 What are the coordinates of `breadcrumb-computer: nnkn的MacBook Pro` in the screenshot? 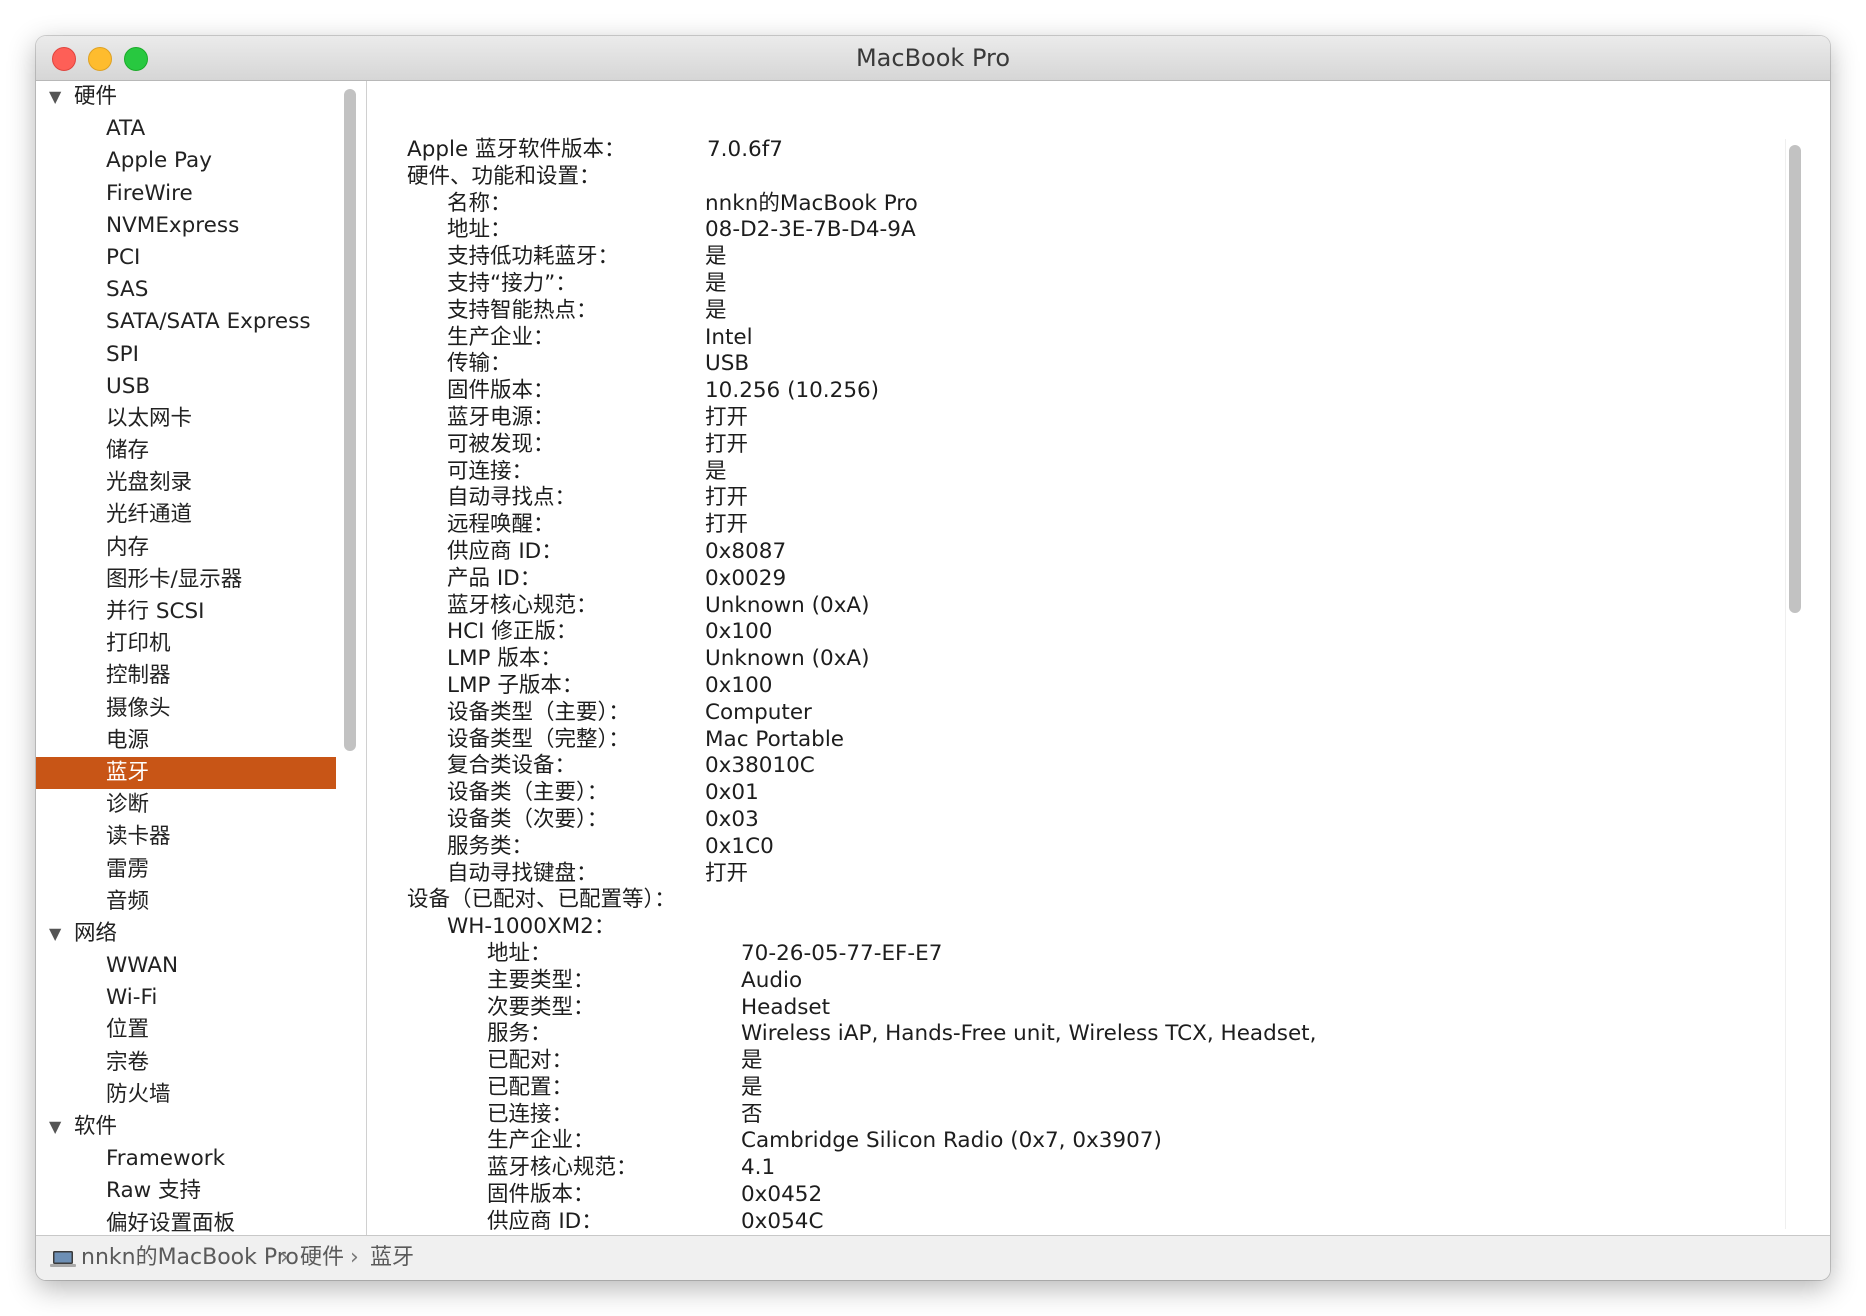 It's located at (190, 1258).